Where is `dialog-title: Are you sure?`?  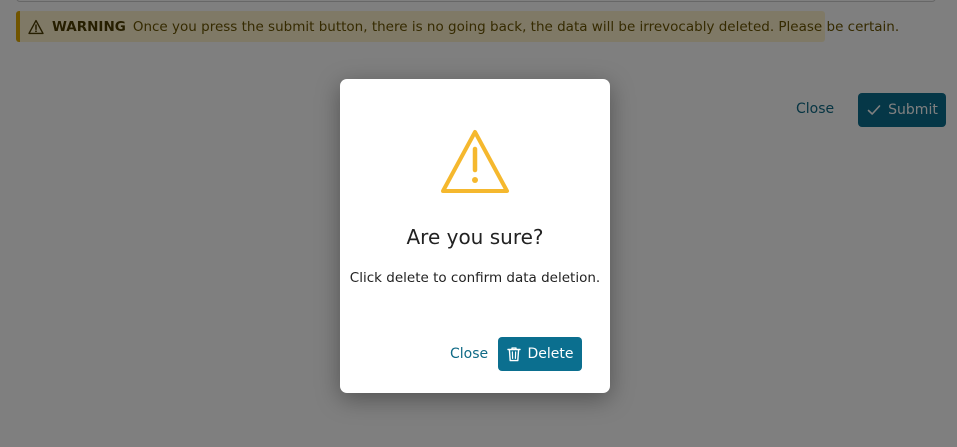 dialog-title: Are you sure? is located at coordinates (475, 237).